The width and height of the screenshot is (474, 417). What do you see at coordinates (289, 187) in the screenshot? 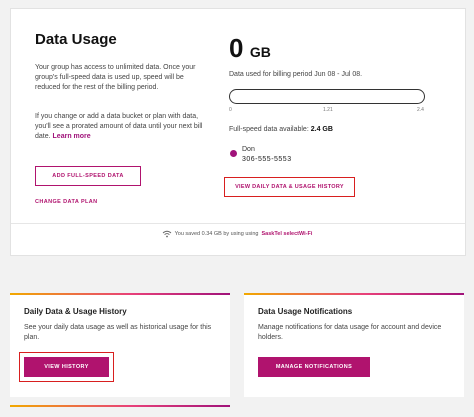
I see `view-daily-usage-history-link: VIEW DAILY DATA & USAGE HISTORY` at bounding box center [289, 187].